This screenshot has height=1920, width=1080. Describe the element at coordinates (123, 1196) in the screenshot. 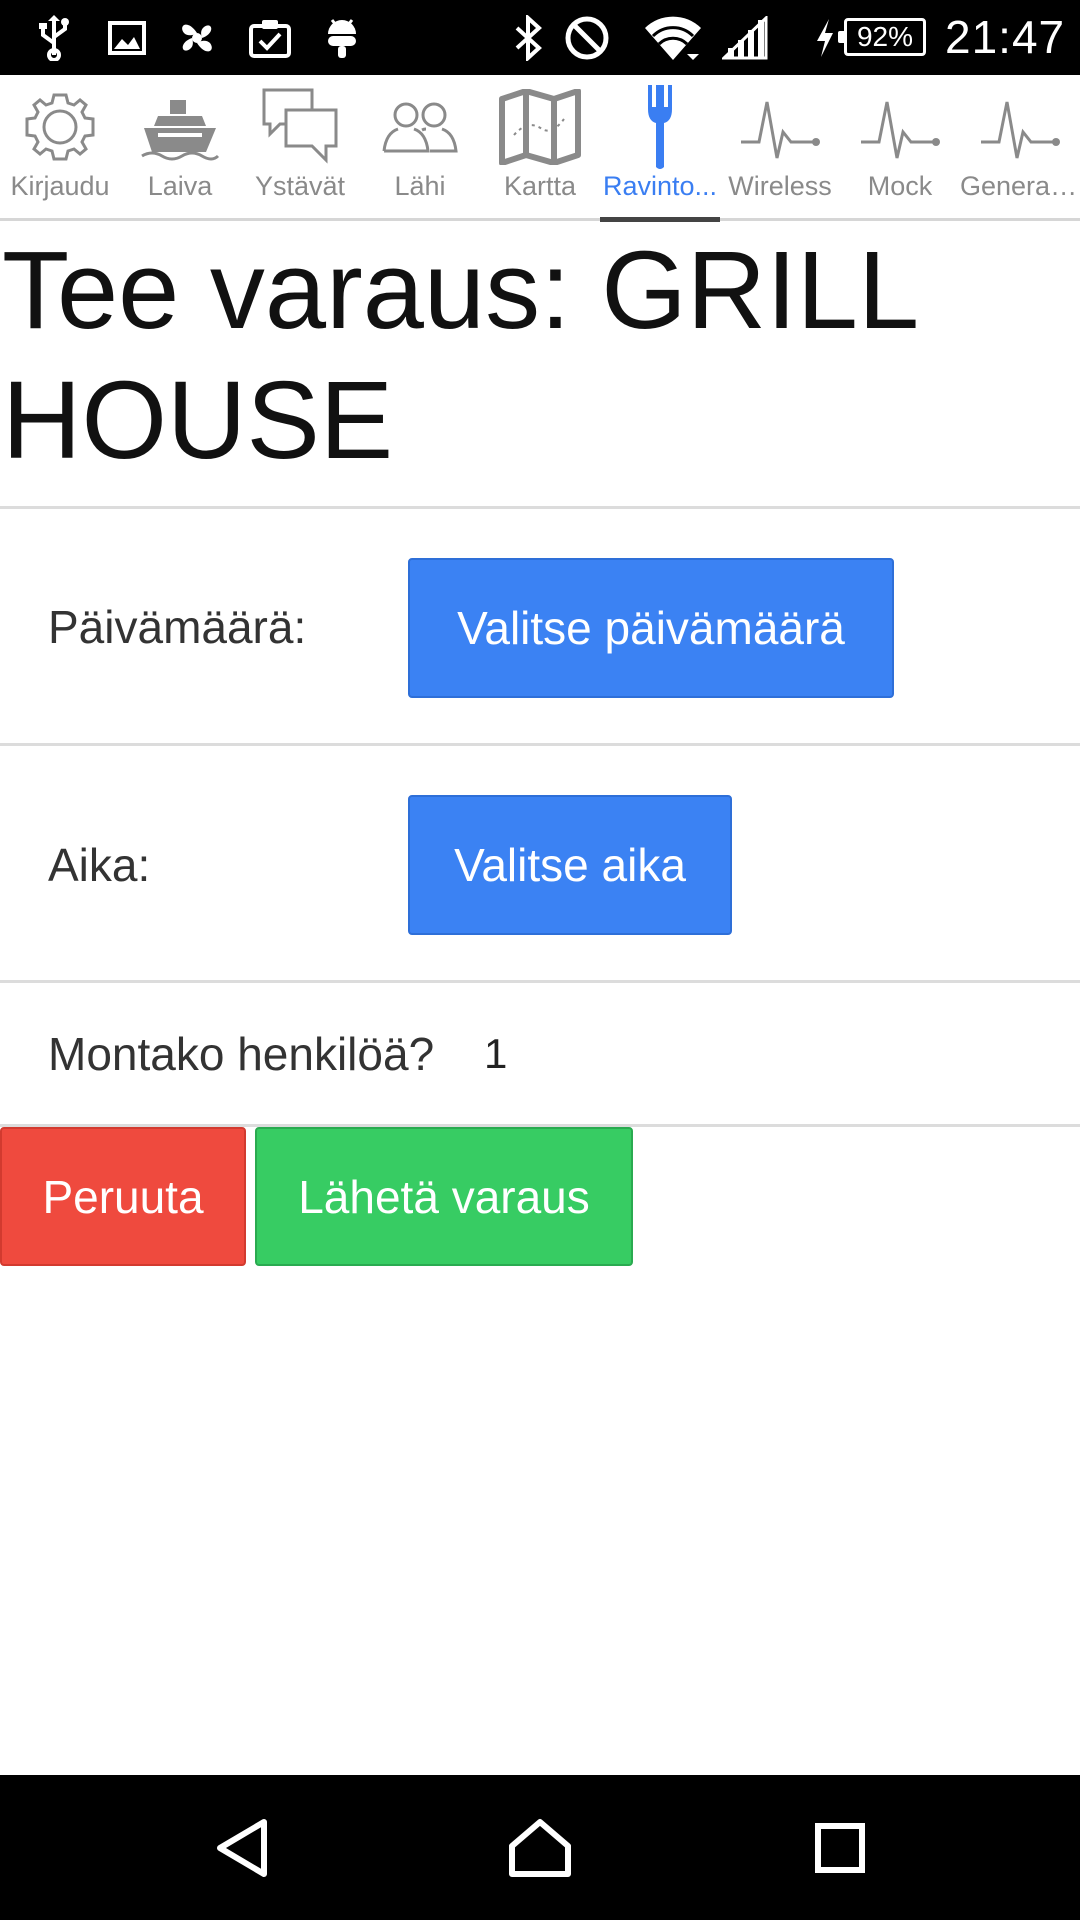

I see `cancel-button: Peruuta` at that location.